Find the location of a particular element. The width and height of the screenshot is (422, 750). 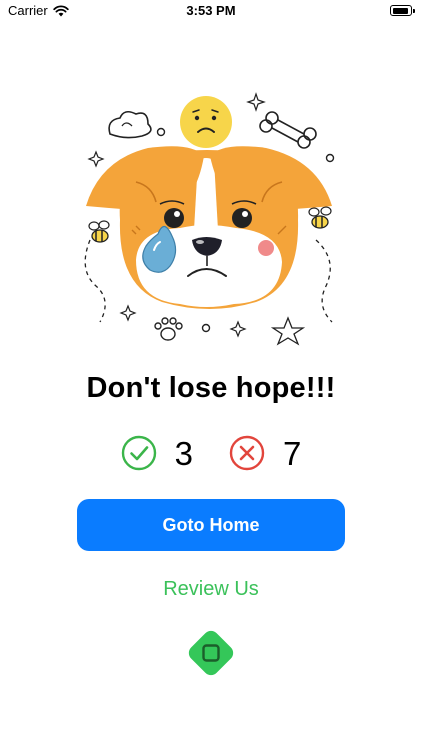

status-bar: Carrier 3:53 PM is located at coordinates (211, 12).